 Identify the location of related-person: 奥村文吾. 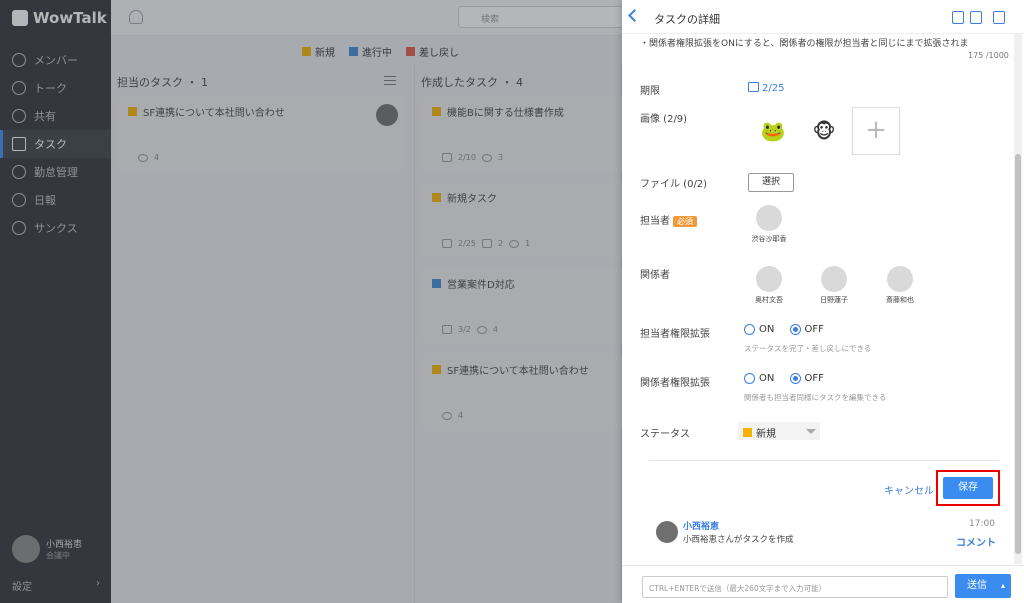
(769, 285).